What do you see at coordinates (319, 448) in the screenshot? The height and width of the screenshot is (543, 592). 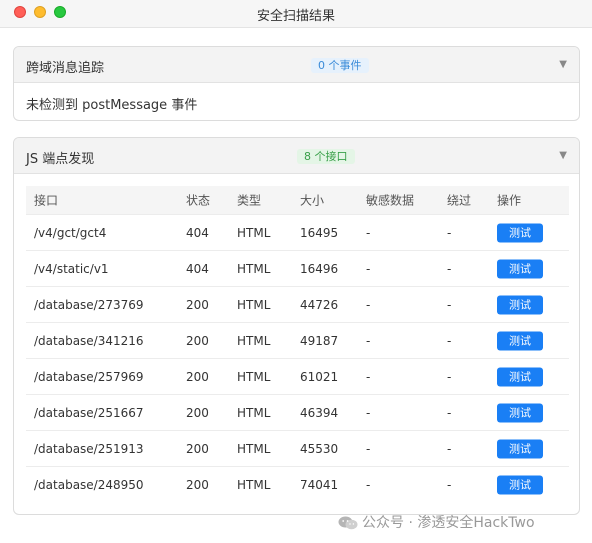 I see `response-size: 45530` at bounding box center [319, 448].